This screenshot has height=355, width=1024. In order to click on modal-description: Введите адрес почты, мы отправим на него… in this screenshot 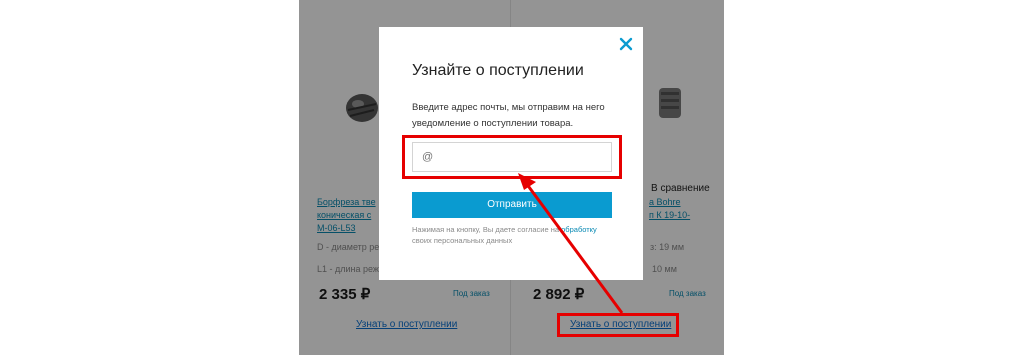, I will do `click(508, 115)`.